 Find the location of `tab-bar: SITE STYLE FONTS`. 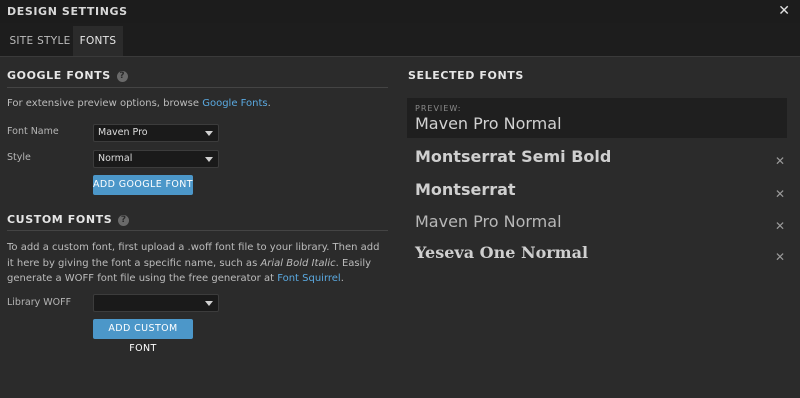

tab-bar: SITE STYLE FONTS is located at coordinates (400, 40).